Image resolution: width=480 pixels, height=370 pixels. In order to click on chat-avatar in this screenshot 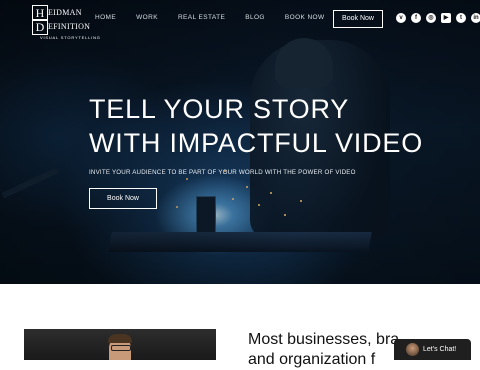, I will do `click(412, 349)`.